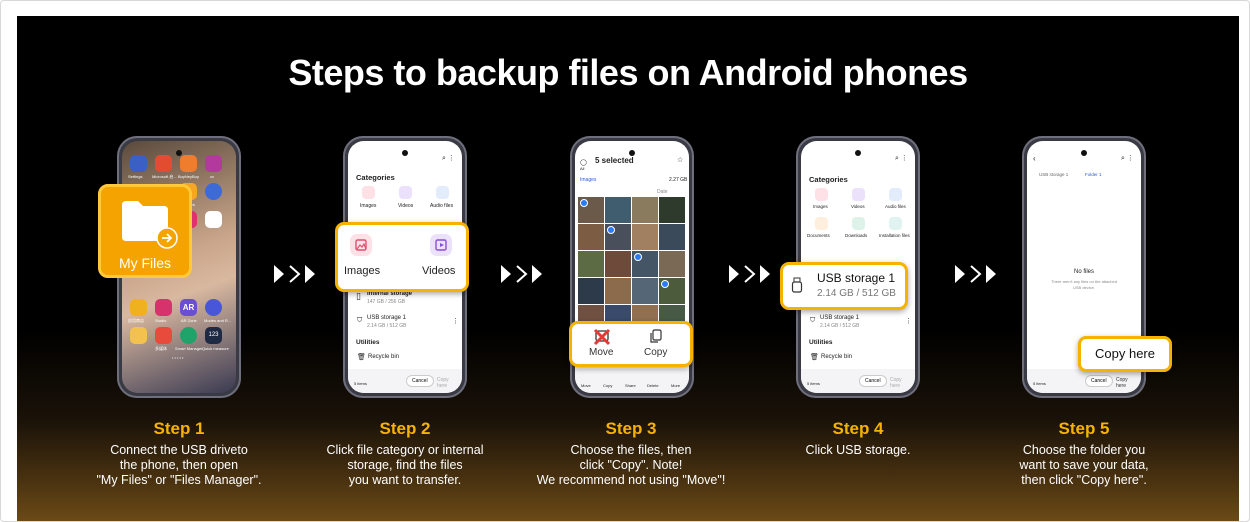  Describe the element at coordinates (213, 163) in the screenshot. I see `folder-app-icon` at that location.